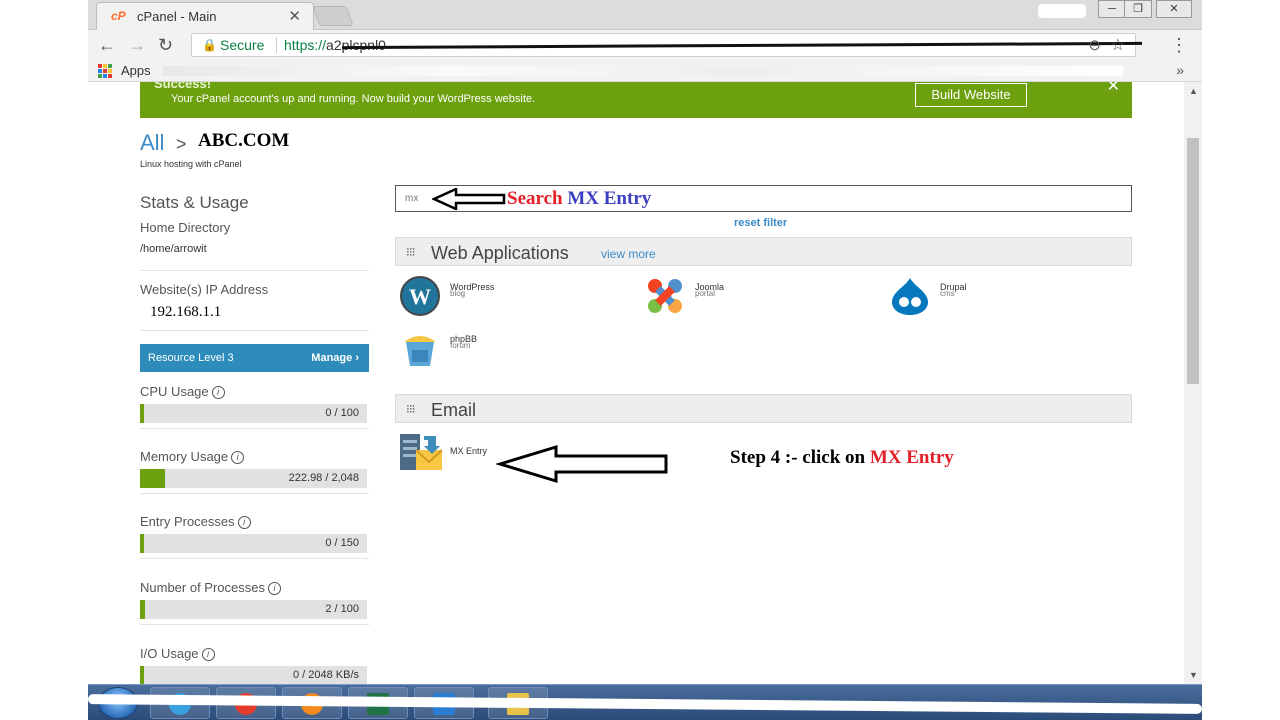 The width and height of the screenshot is (1280, 720). What do you see at coordinates (842, 458) in the screenshot?
I see `step-annotation: Step 4 :- click on MX Entry` at bounding box center [842, 458].